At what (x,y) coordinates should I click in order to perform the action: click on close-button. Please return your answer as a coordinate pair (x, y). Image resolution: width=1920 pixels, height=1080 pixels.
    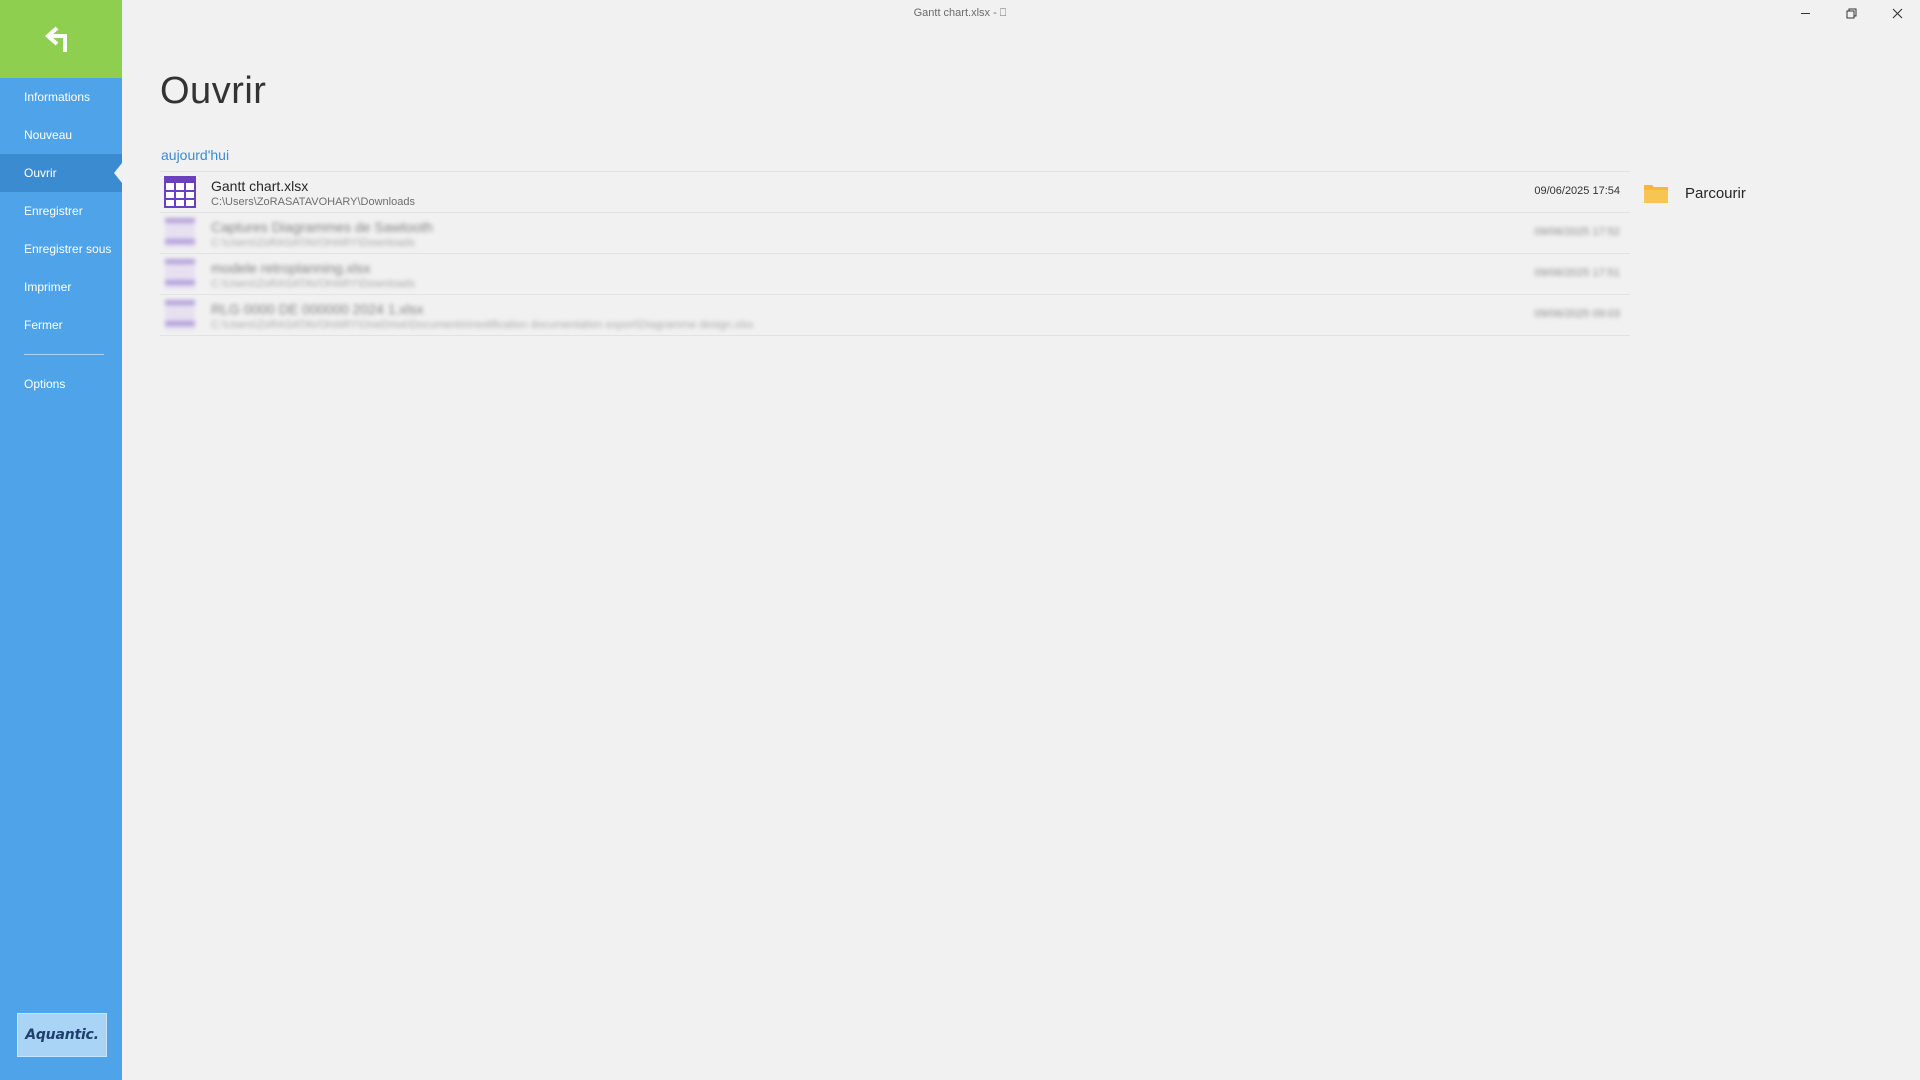
    Looking at the image, I should click on (1897, 13).